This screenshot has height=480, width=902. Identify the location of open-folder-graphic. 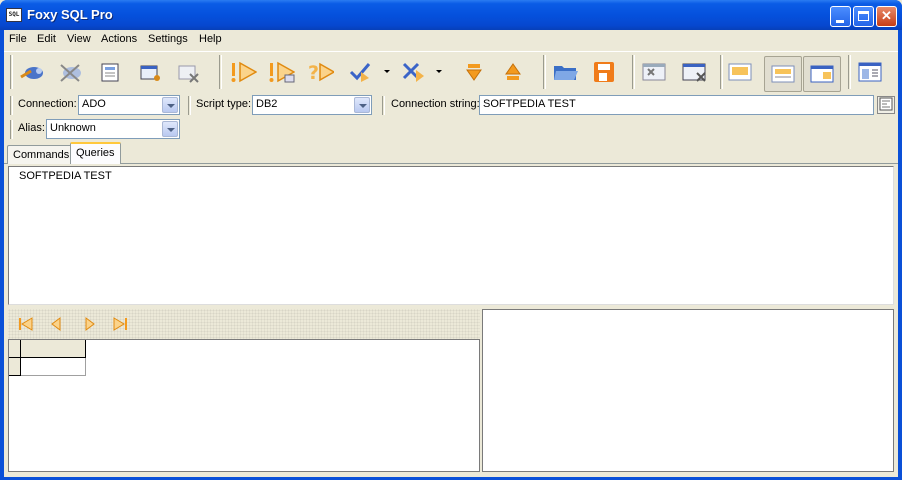
(566, 73).